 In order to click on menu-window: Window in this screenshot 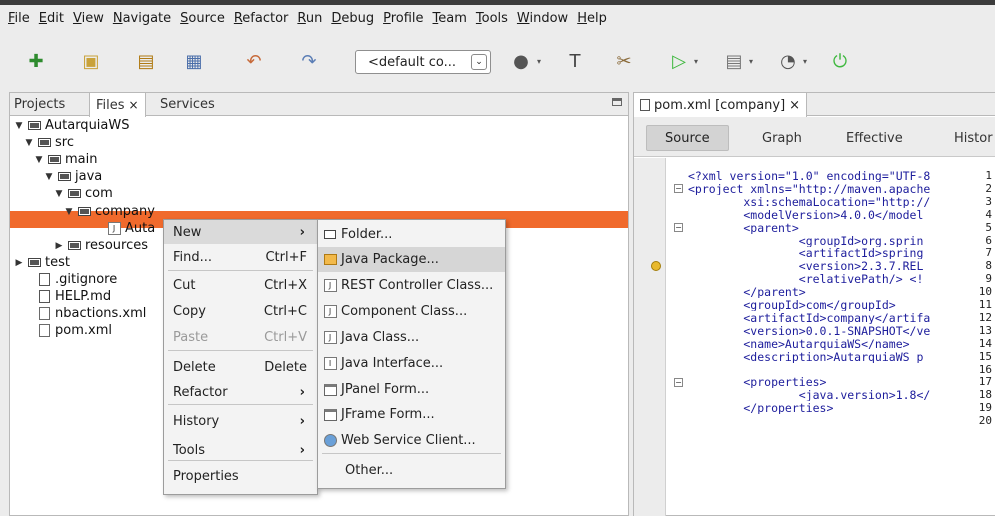, I will do `click(542, 18)`.